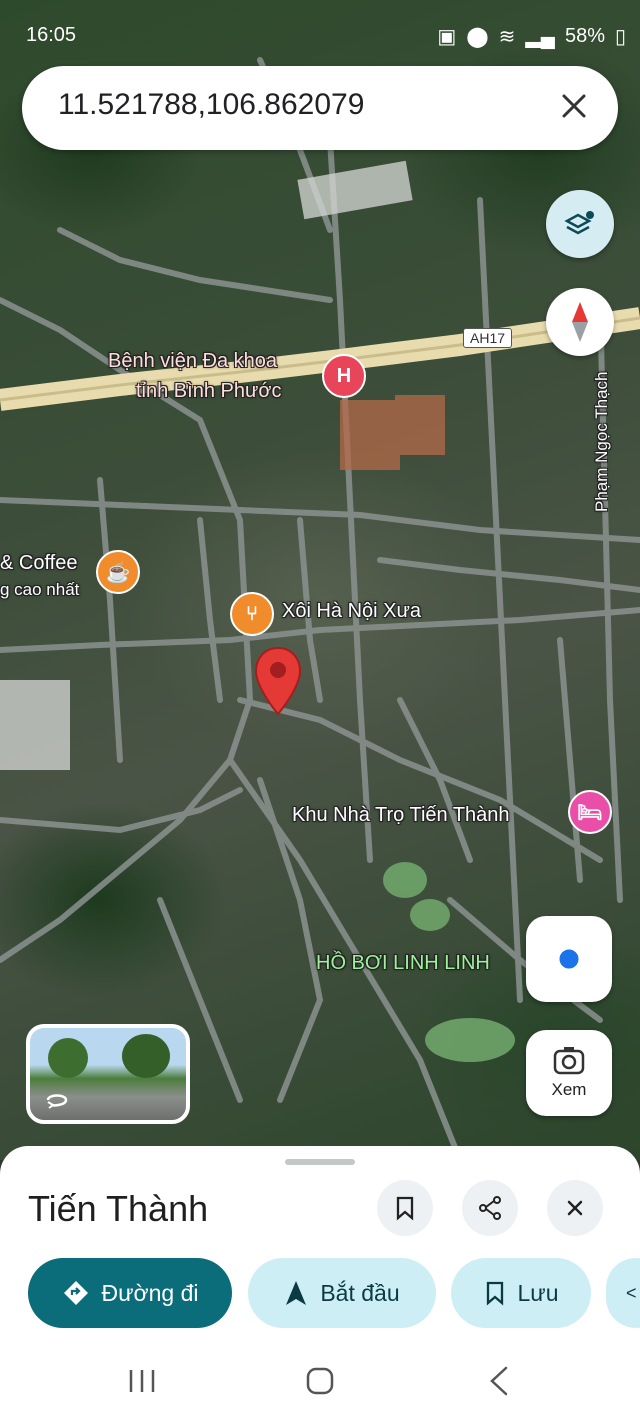 The width and height of the screenshot is (640, 1422). Describe the element at coordinates (278, 681) in the screenshot. I see `location-pin-icon` at that location.